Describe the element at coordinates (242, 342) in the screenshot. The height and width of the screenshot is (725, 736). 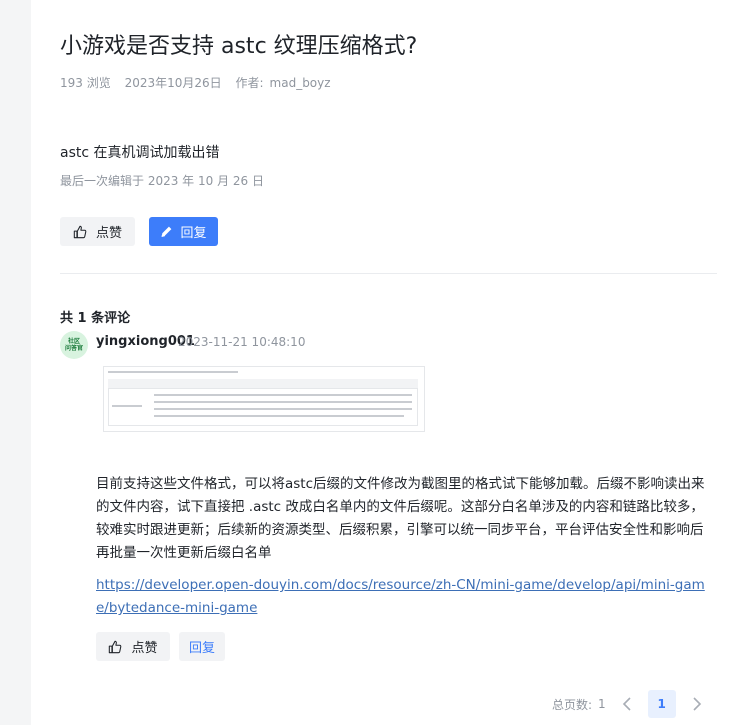
I see `comment-time: 2023-11-21 10:48:10` at that location.